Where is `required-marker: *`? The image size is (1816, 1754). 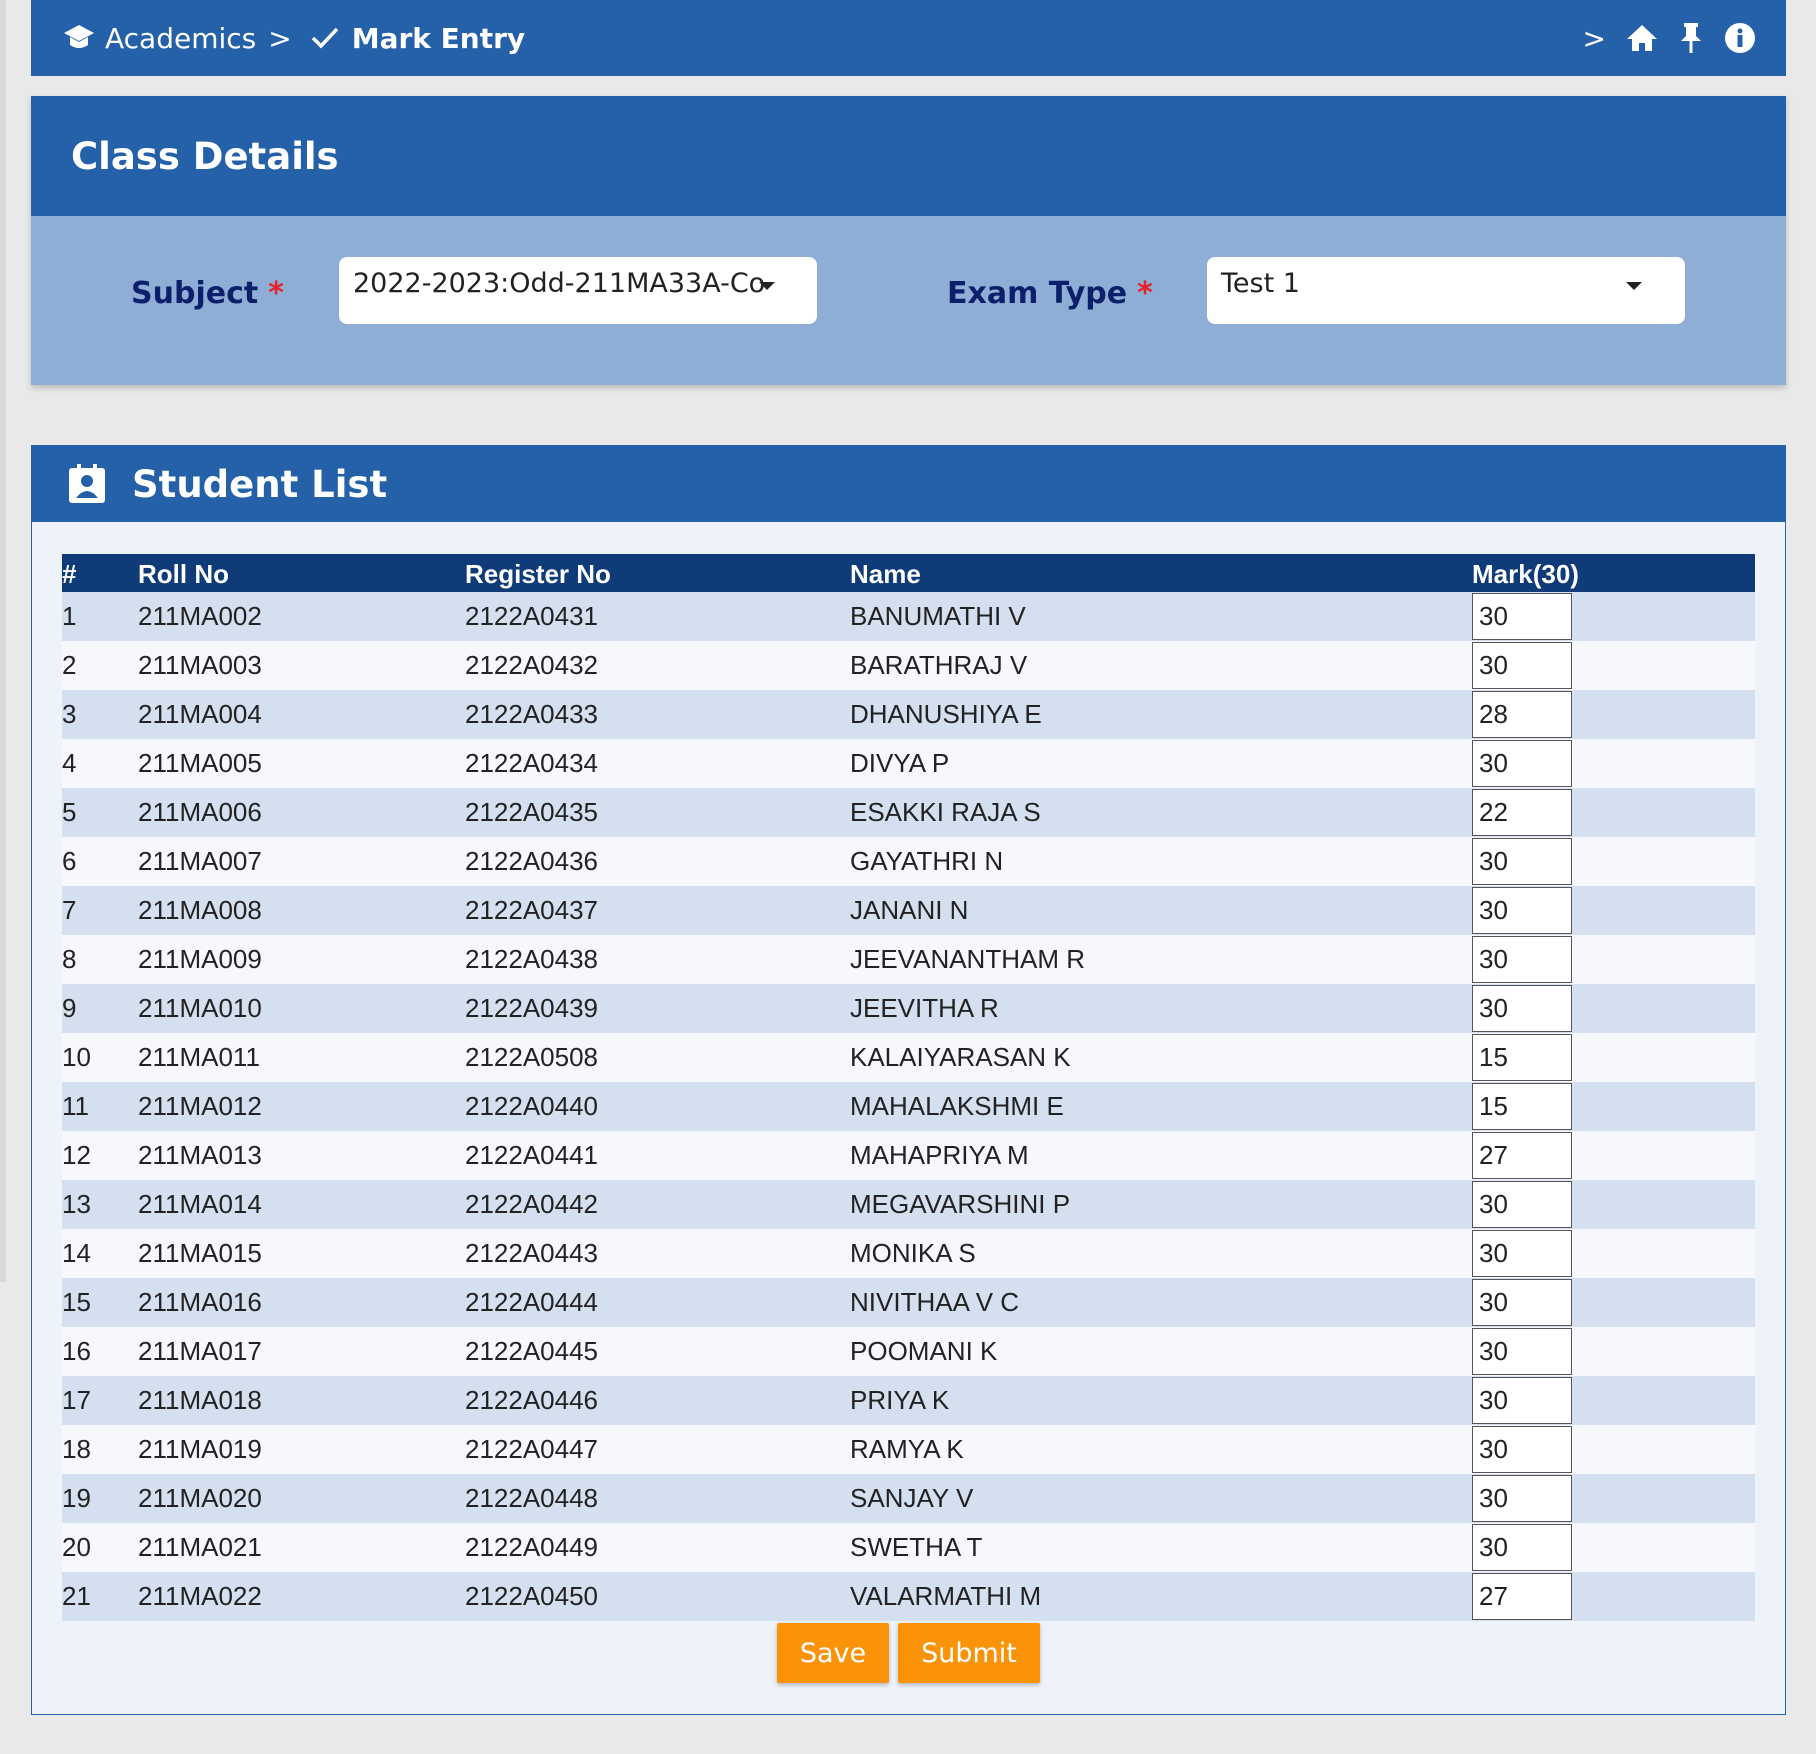 required-marker: * is located at coordinates (276, 293).